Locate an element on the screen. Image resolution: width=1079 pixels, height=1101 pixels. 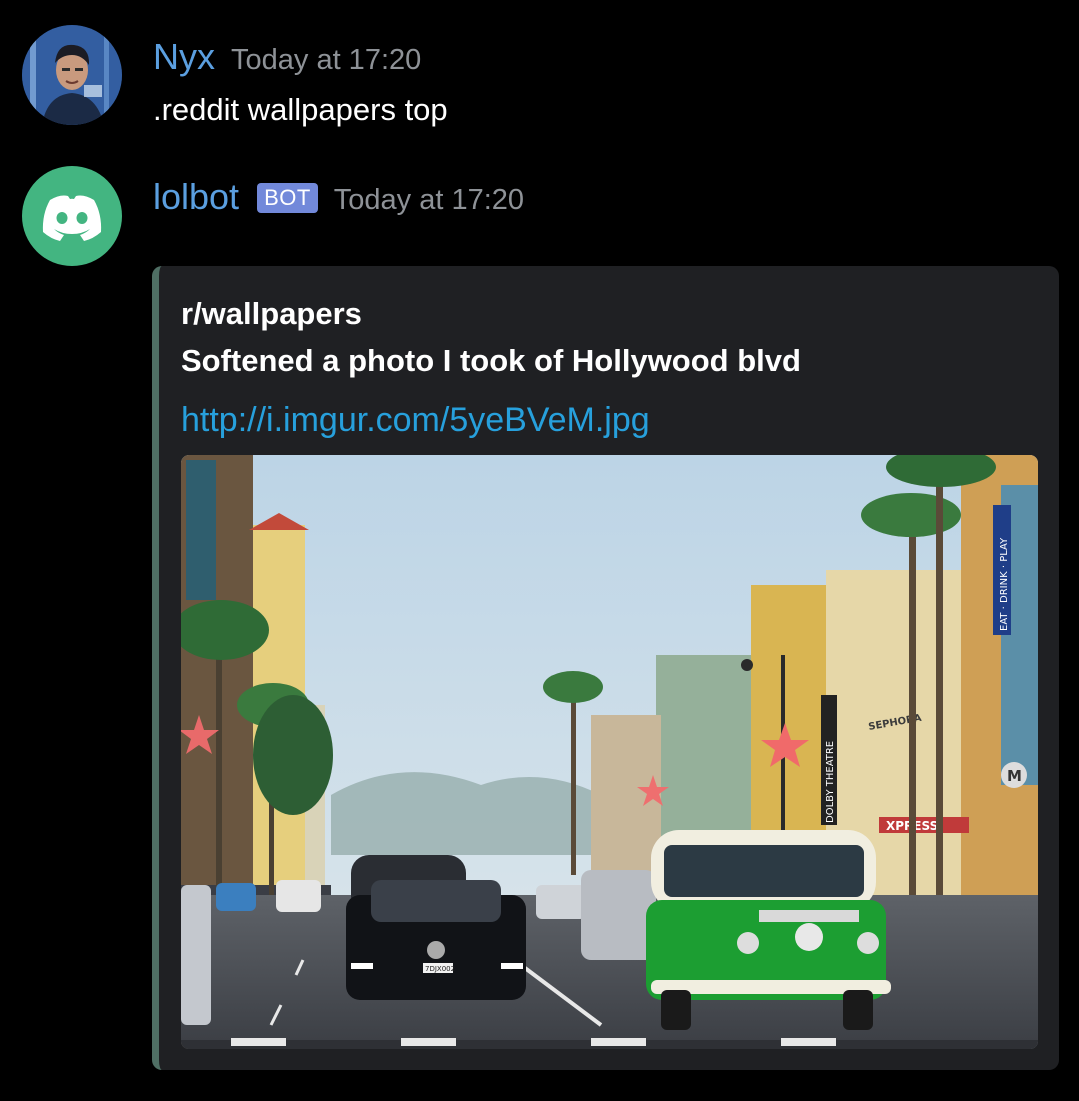
embed-image-link: http://i.imgur.com/5yeBVeM.jpg is located at coordinates (415, 420).